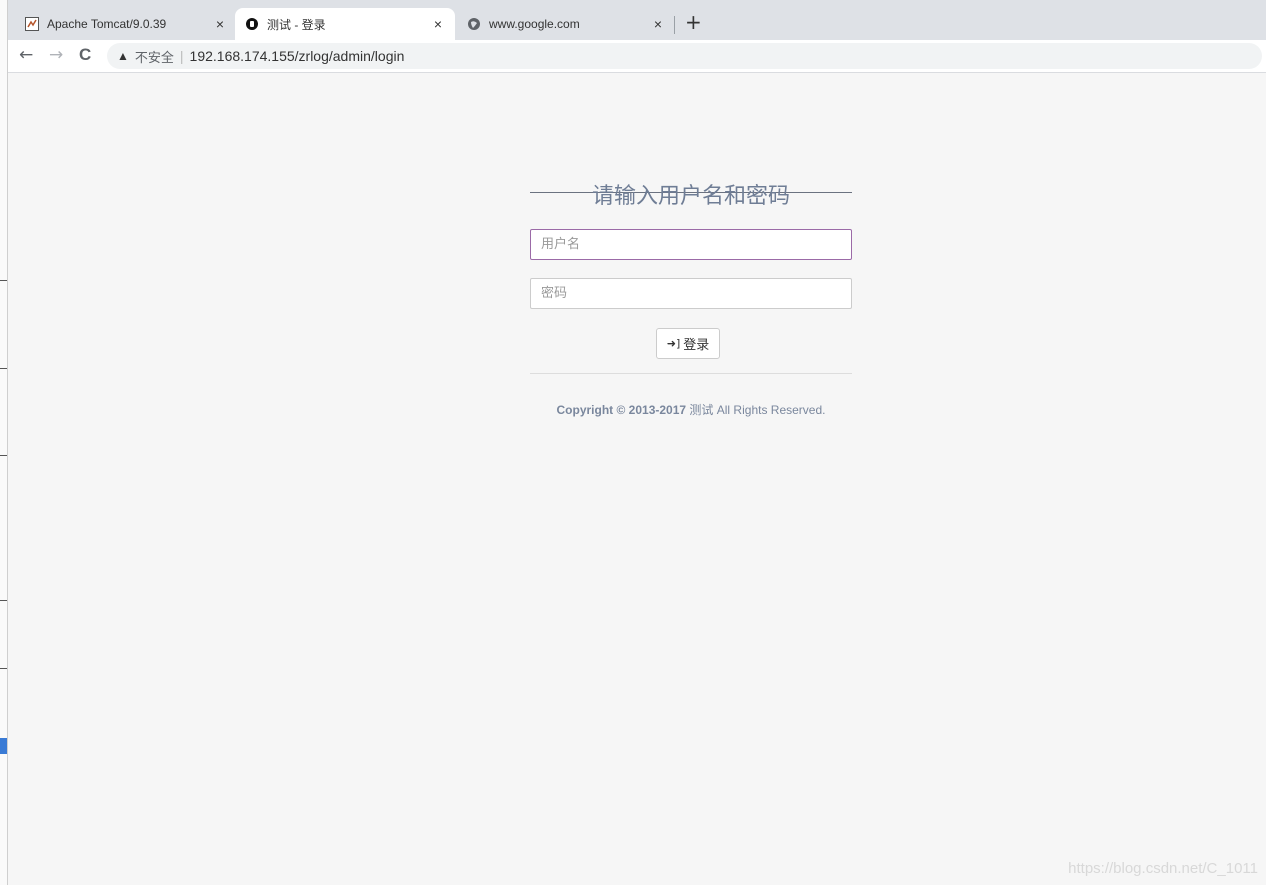  Describe the element at coordinates (691, 373) in the screenshot. I see `divider` at that location.